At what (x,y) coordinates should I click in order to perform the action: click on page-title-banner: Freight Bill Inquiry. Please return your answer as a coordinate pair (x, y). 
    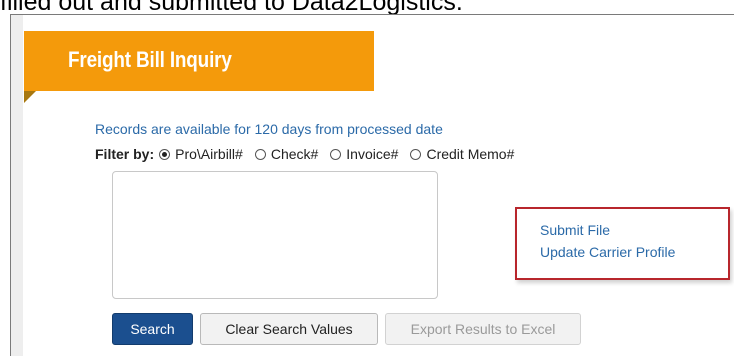
    Looking at the image, I should click on (199, 61).